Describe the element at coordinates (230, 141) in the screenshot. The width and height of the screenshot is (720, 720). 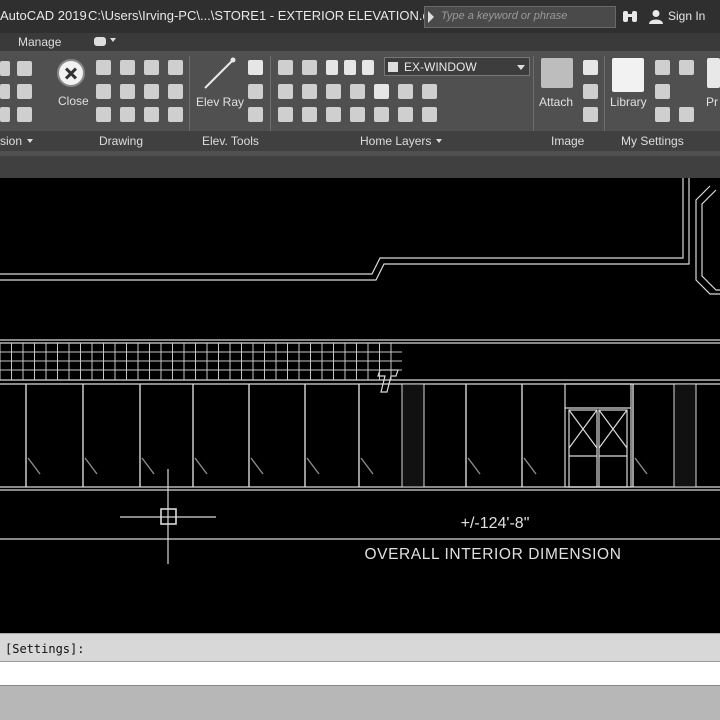
I see `panel-title-elev-tools: Elev. Tools` at that location.